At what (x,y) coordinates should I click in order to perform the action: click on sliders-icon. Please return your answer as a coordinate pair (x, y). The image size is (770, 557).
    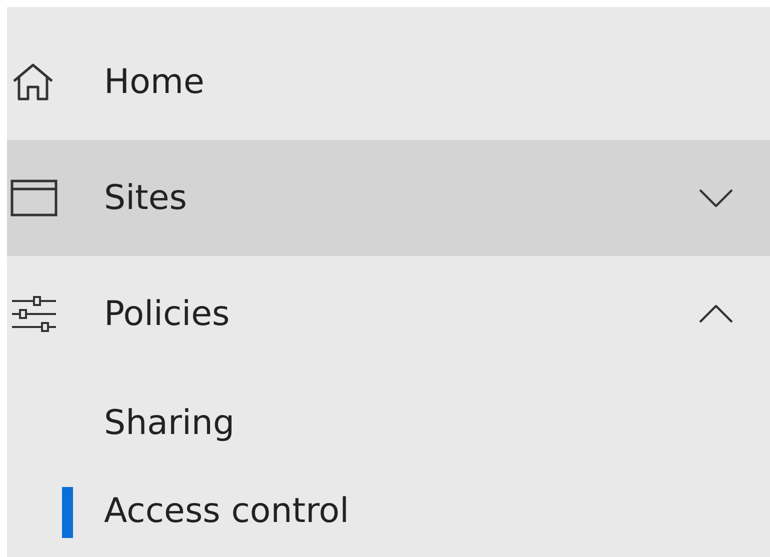
    Looking at the image, I should click on (34, 314).